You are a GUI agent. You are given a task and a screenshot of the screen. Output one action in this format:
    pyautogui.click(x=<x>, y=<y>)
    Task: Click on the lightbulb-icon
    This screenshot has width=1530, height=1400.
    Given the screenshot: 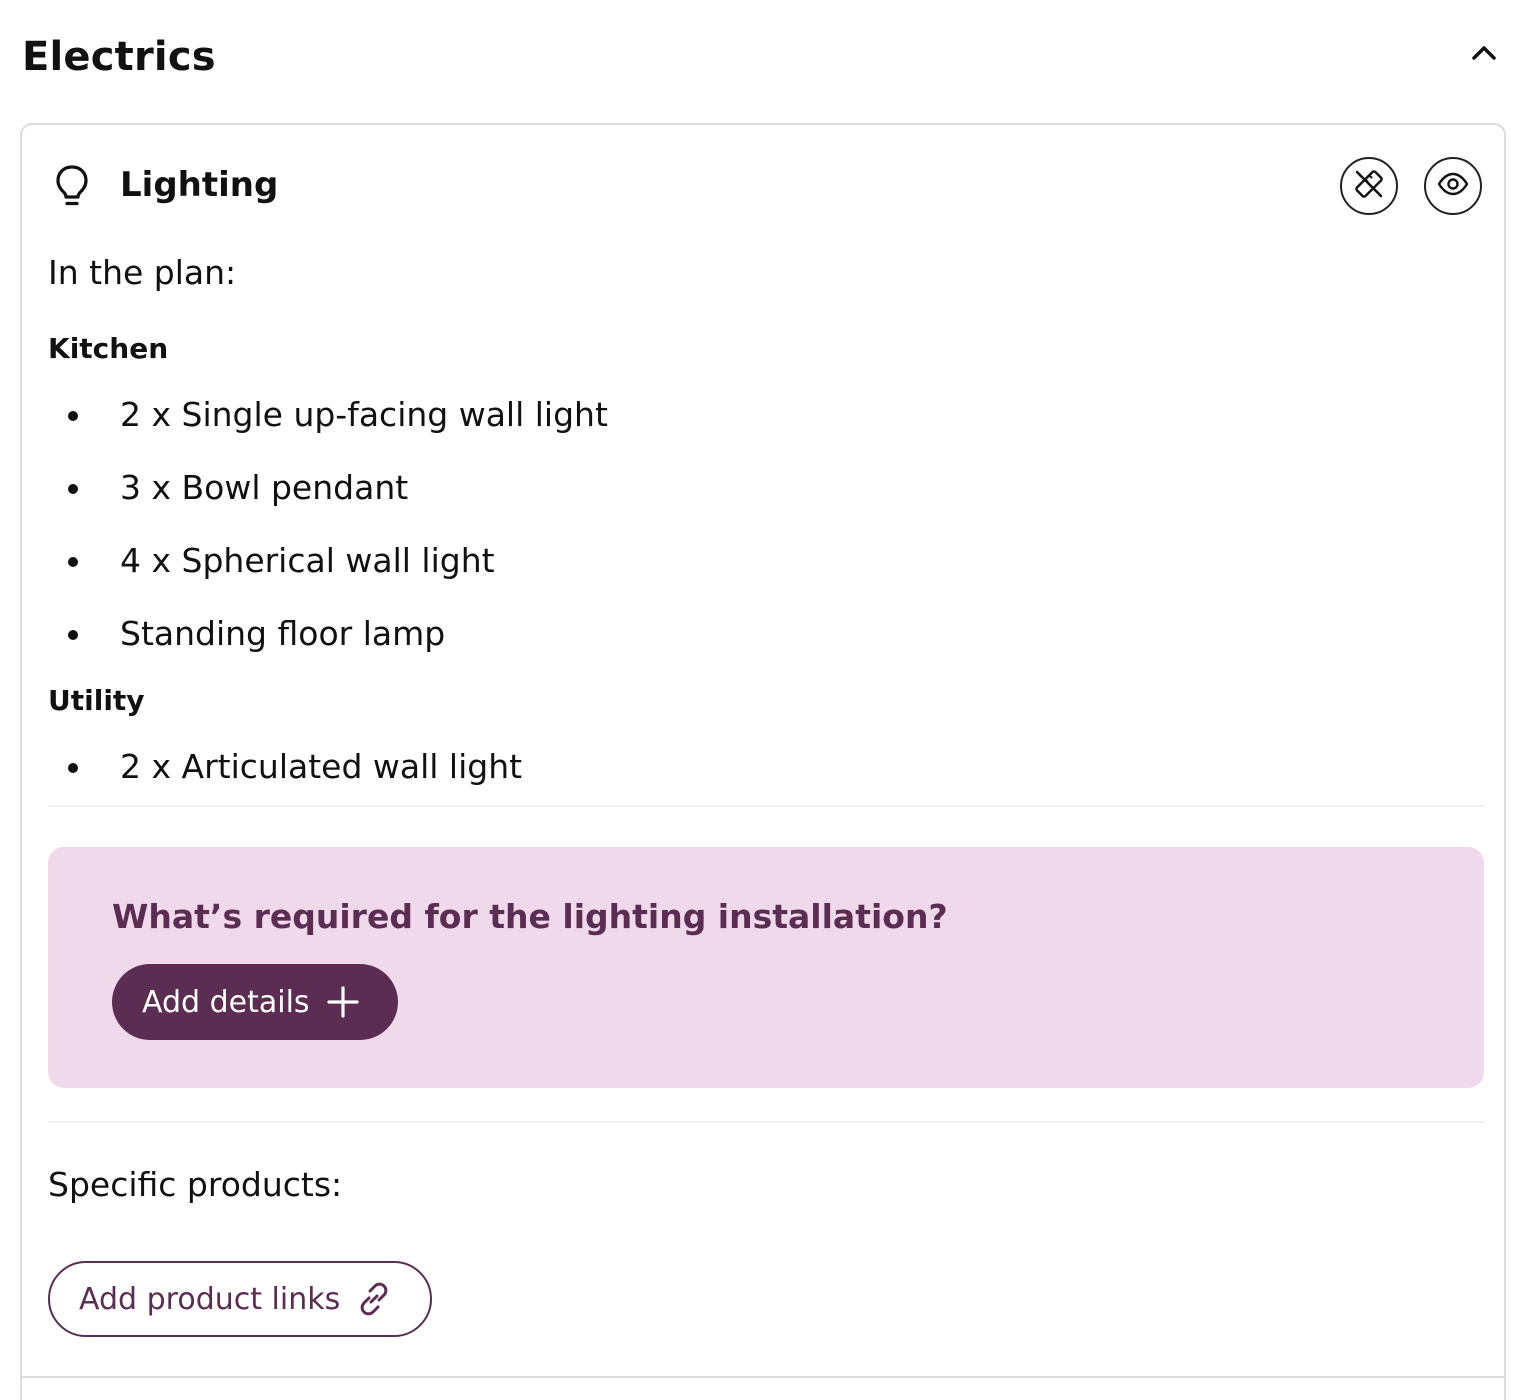 What is the action you would take?
    pyautogui.click(x=72, y=186)
    